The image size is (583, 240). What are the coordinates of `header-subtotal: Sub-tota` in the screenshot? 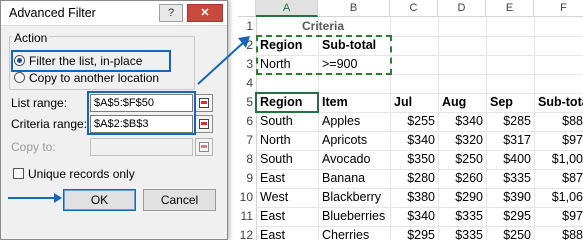 It's located at (559, 102).